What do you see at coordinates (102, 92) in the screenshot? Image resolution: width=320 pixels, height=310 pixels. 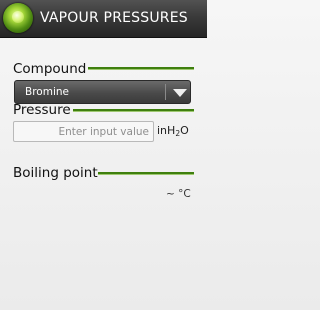 I see `compound-dropdown: Bromine` at bounding box center [102, 92].